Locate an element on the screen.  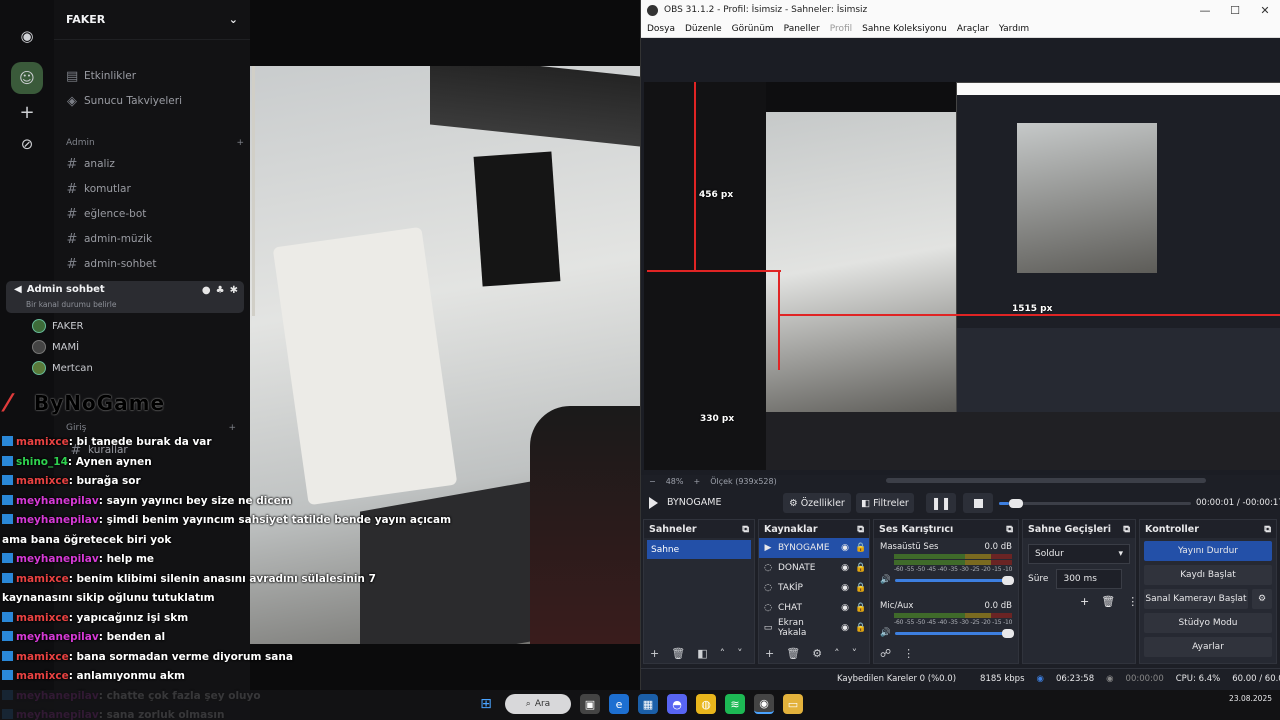
menu-yardim: Yardım is located at coordinates (1014, 29).